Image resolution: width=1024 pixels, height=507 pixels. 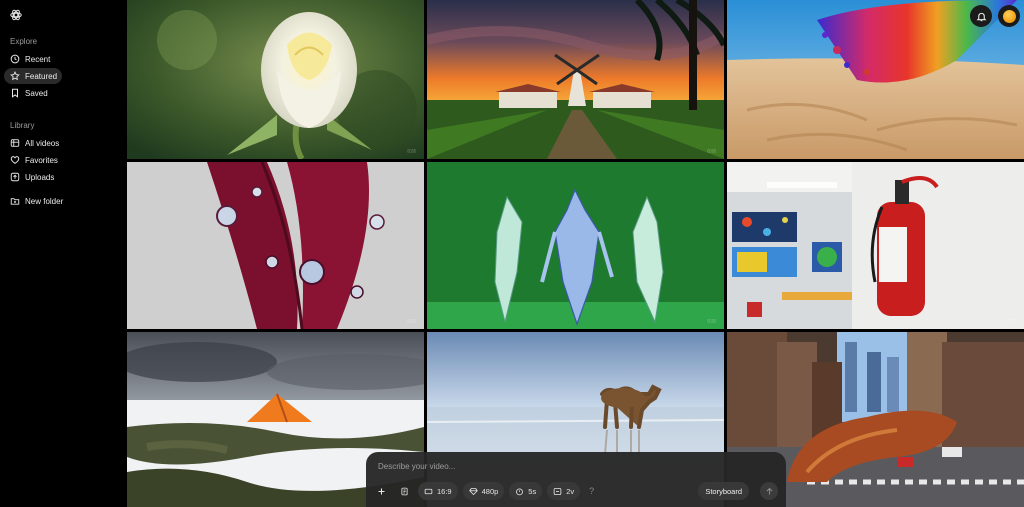 I want to click on presets-button, so click(x=404, y=491).